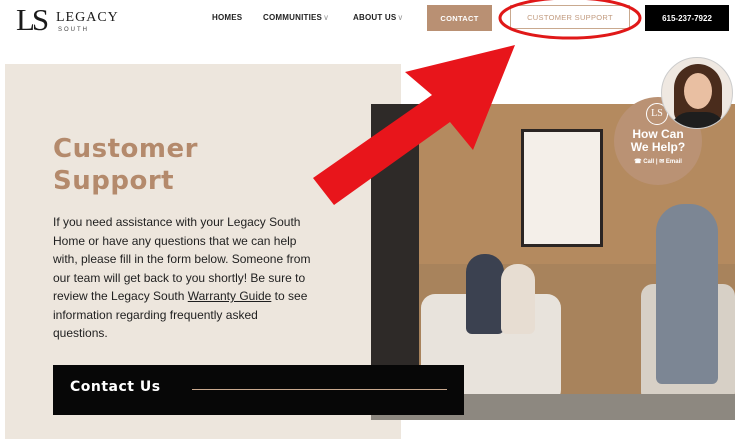  I want to click on logo-name: LEGACY, so click(87, 17).